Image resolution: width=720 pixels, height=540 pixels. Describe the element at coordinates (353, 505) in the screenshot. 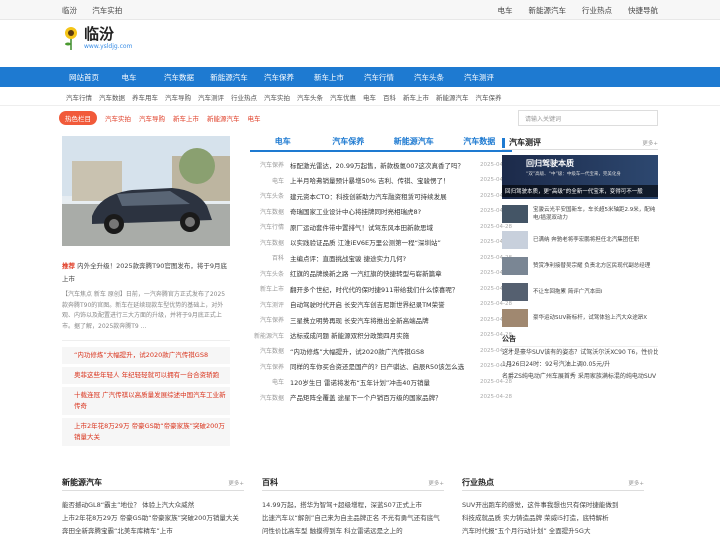

I see `list-item: 14.99万起，搭华为智驾+超级增程，深蓝S07正式上市` at that location.